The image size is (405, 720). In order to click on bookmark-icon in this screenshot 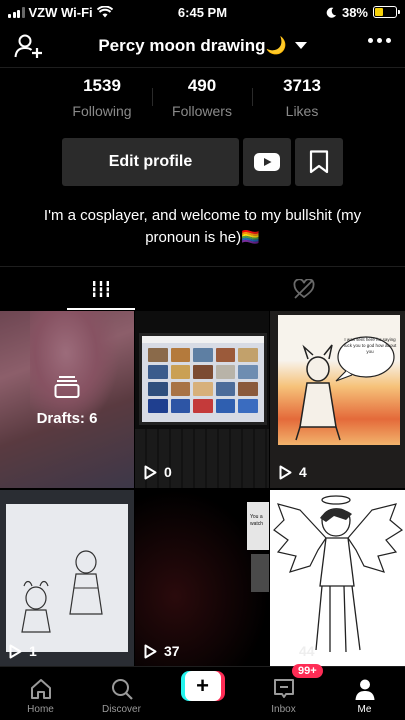, I will do `click(319, 162)`.